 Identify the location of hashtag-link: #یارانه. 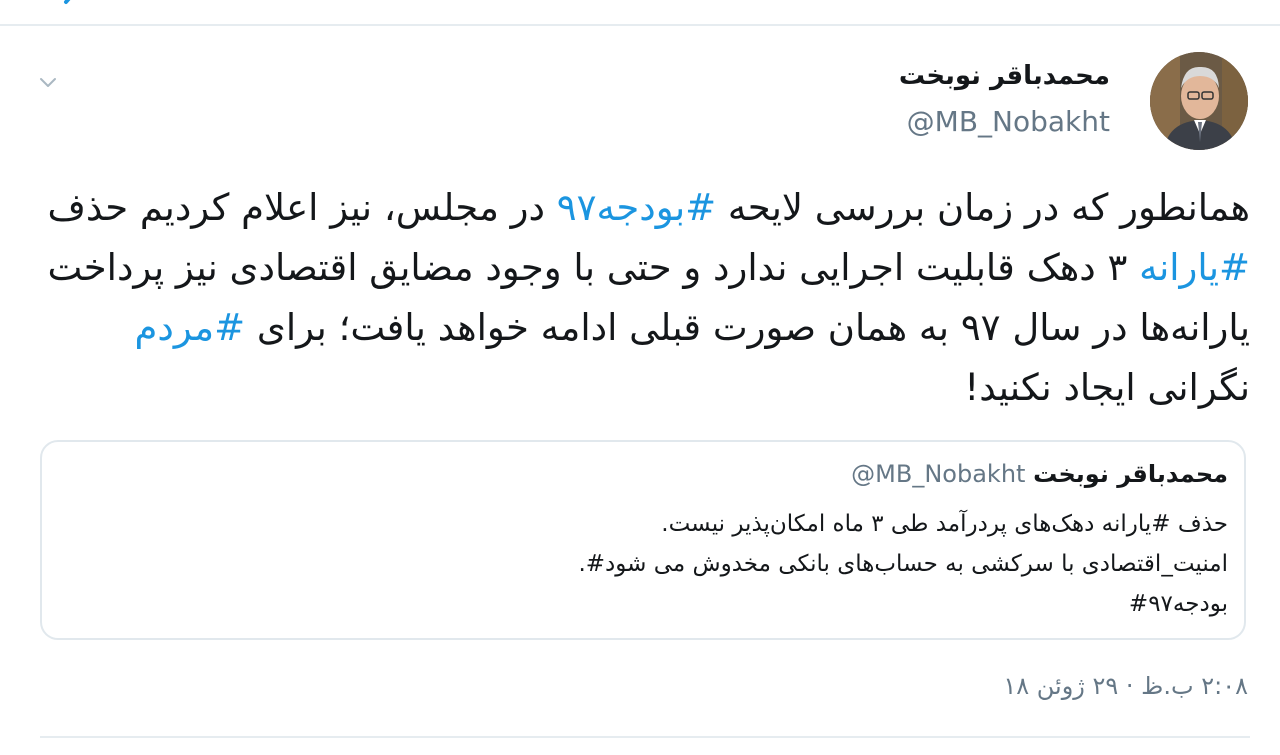
(1194, 267).